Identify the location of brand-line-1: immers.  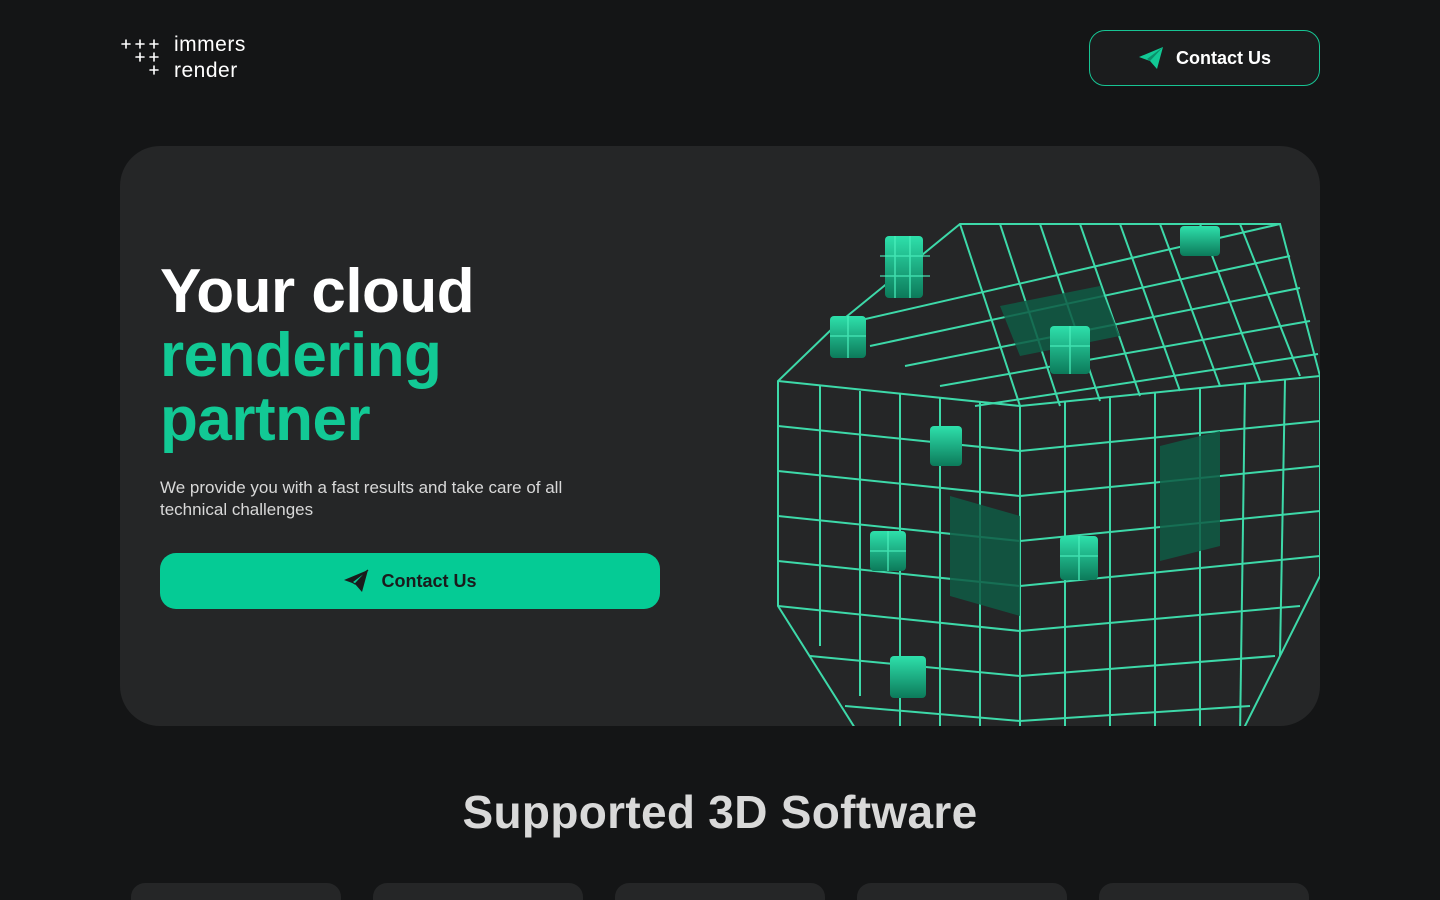
(210, 44).